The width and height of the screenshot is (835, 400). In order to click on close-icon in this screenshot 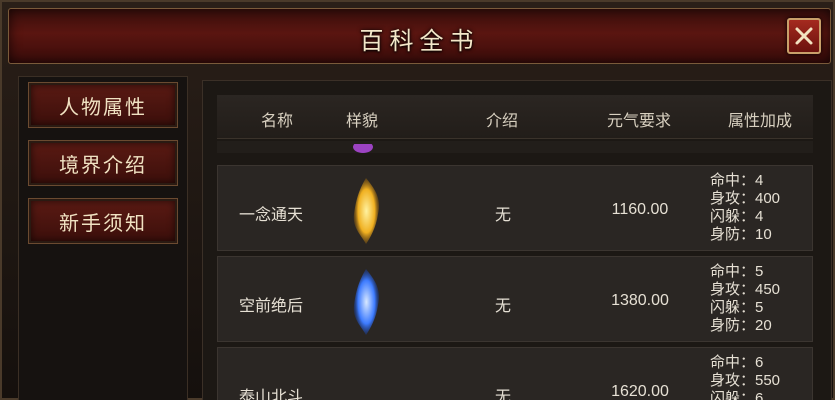, I will do `click(804, 36)`.